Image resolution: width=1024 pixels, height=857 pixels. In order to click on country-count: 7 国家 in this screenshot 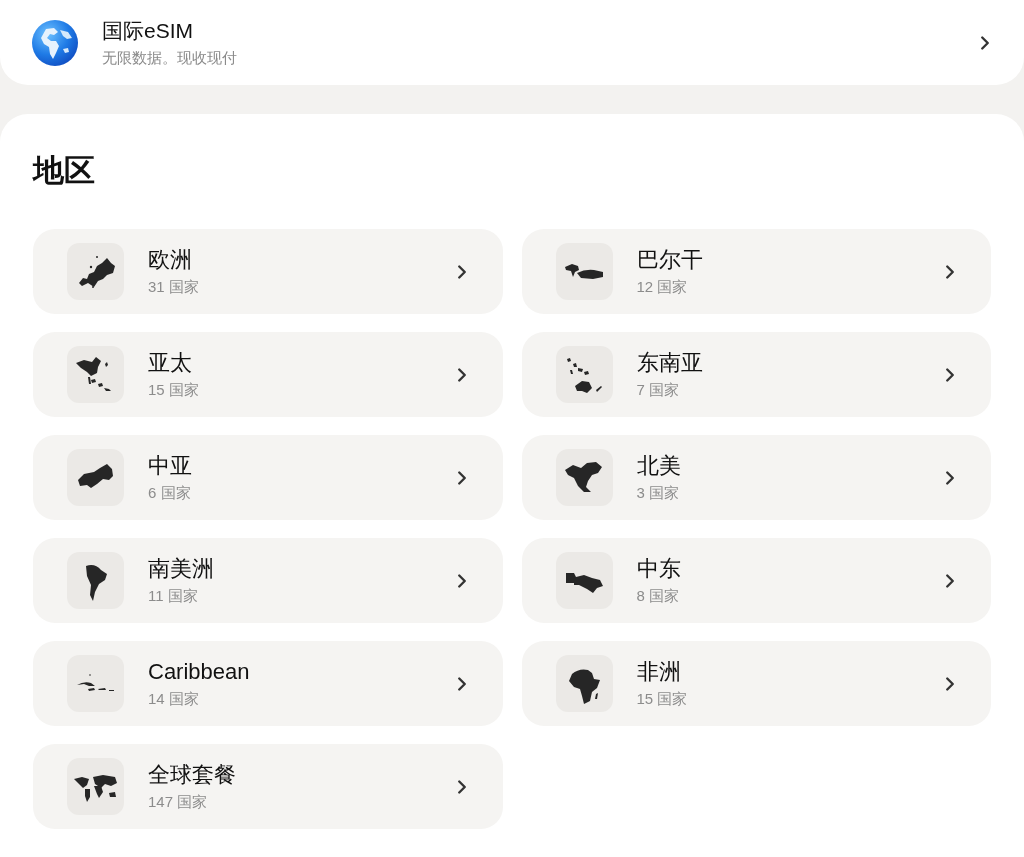, I will do `click(658, 390)`.